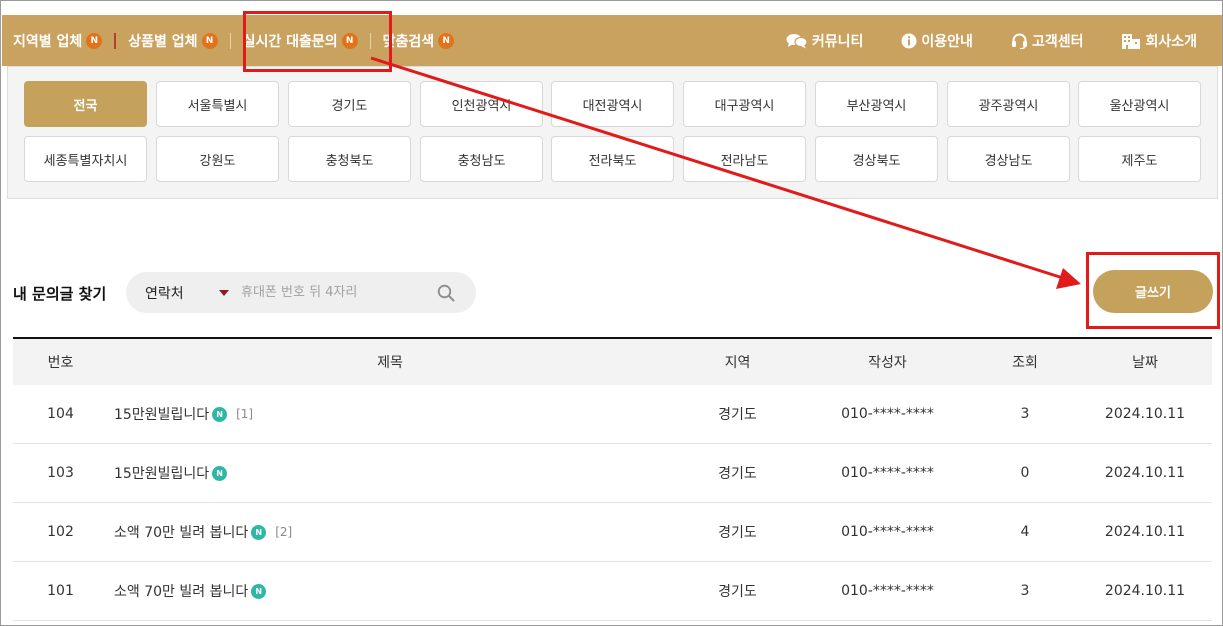 This screenshot has height=626, width=1223. What do you see at coordinates (1145, 363) in the screenshot?
I see `column-header-date: 날짜` at bounding box center [1145, 363].